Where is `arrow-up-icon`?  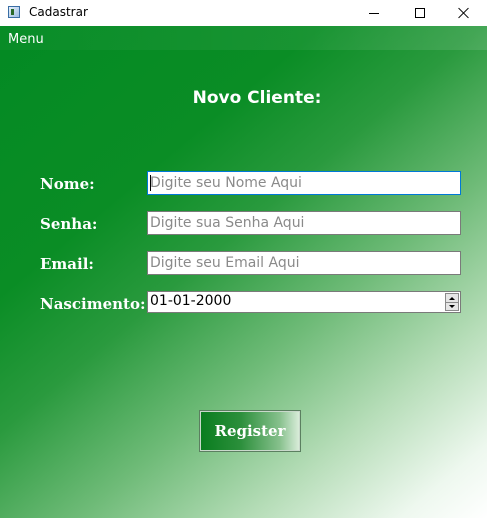
arrow-up-icon is located at coordinates (452, 298).